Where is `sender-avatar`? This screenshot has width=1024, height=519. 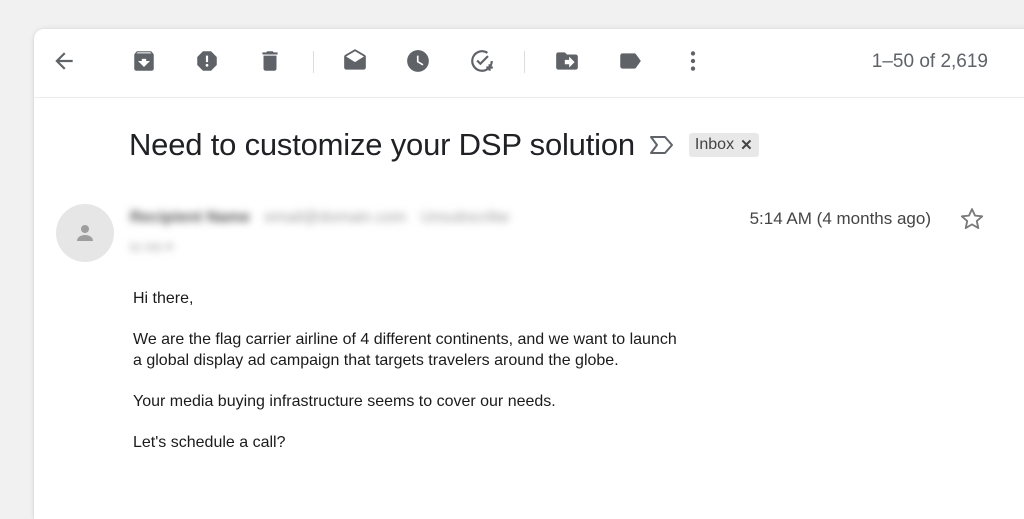 sender-avatar is located at coordinates (85, 233).